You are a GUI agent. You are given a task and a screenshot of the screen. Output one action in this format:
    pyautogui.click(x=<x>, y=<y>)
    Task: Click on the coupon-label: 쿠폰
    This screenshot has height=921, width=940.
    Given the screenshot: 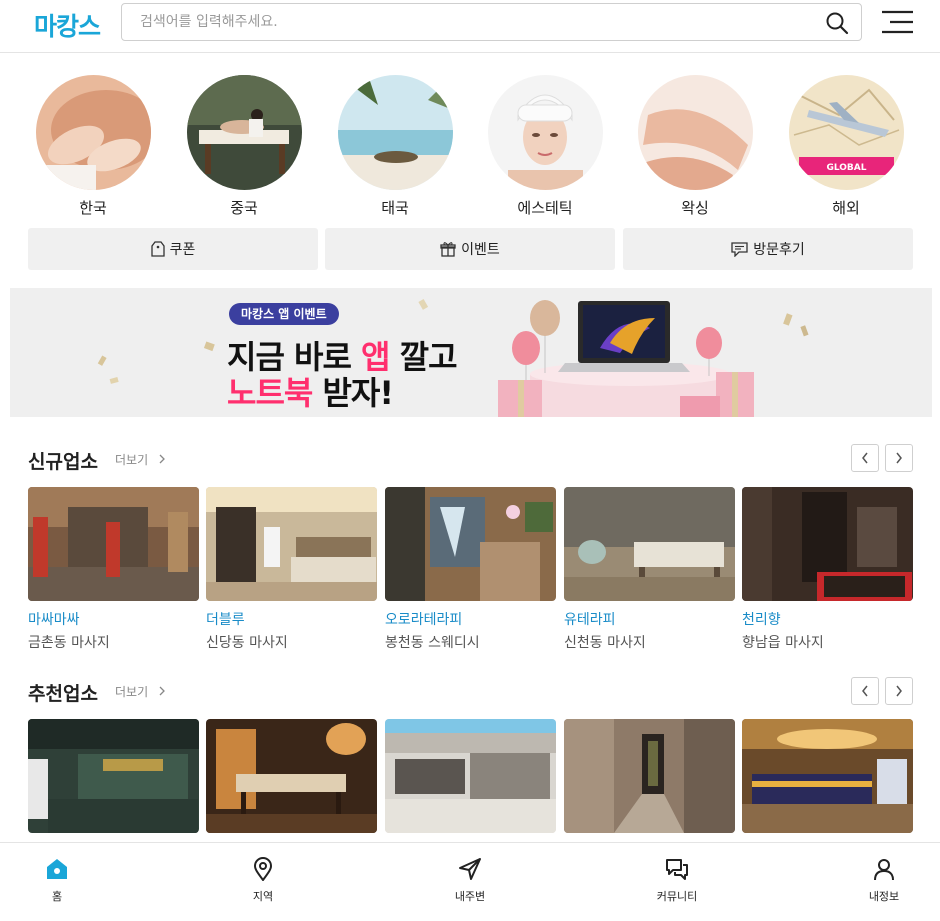 What is the action you would take?
    pyautogui.click(x=182, y=250)
    